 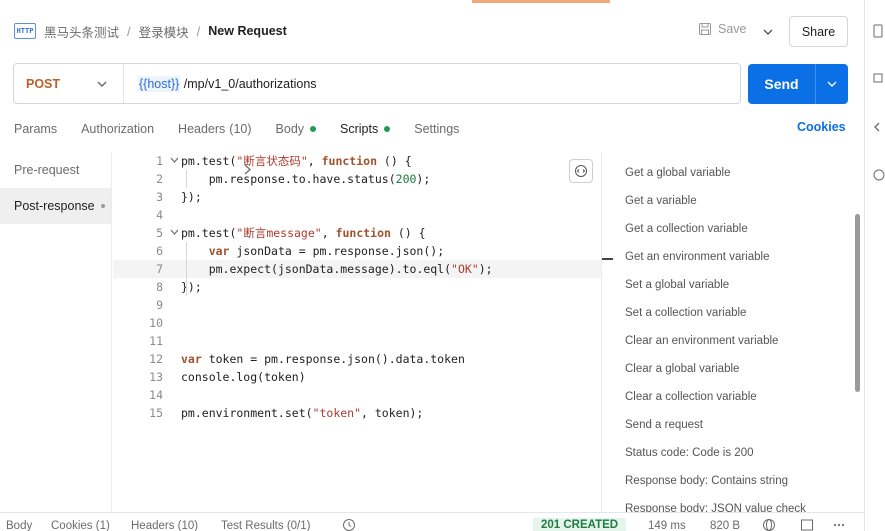 I want to click on globe-icon, so click(x=769, y=524).